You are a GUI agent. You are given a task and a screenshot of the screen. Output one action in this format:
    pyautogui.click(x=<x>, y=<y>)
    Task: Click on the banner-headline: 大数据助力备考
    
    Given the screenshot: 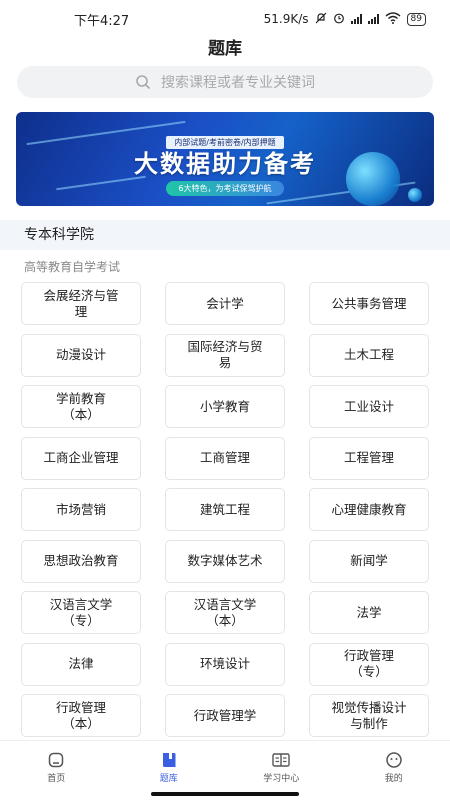 What is the action you would take?
    pyautogui.click(x=225, y=164)
    